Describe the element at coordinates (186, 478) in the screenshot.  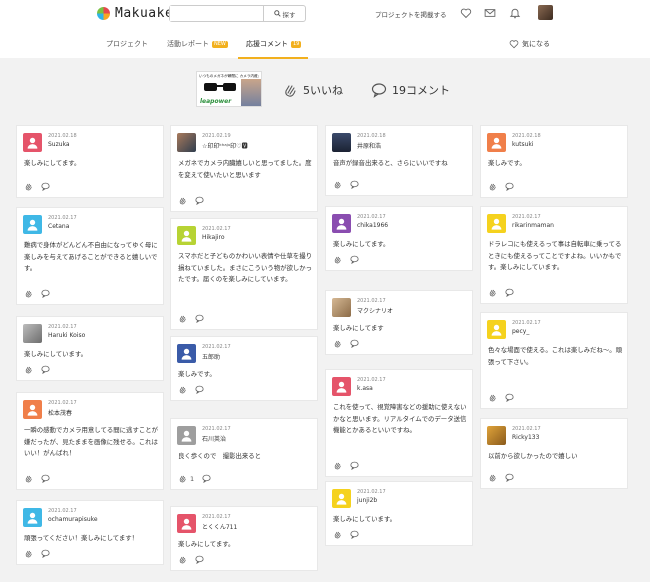
I see `like-button: 1` at that location.